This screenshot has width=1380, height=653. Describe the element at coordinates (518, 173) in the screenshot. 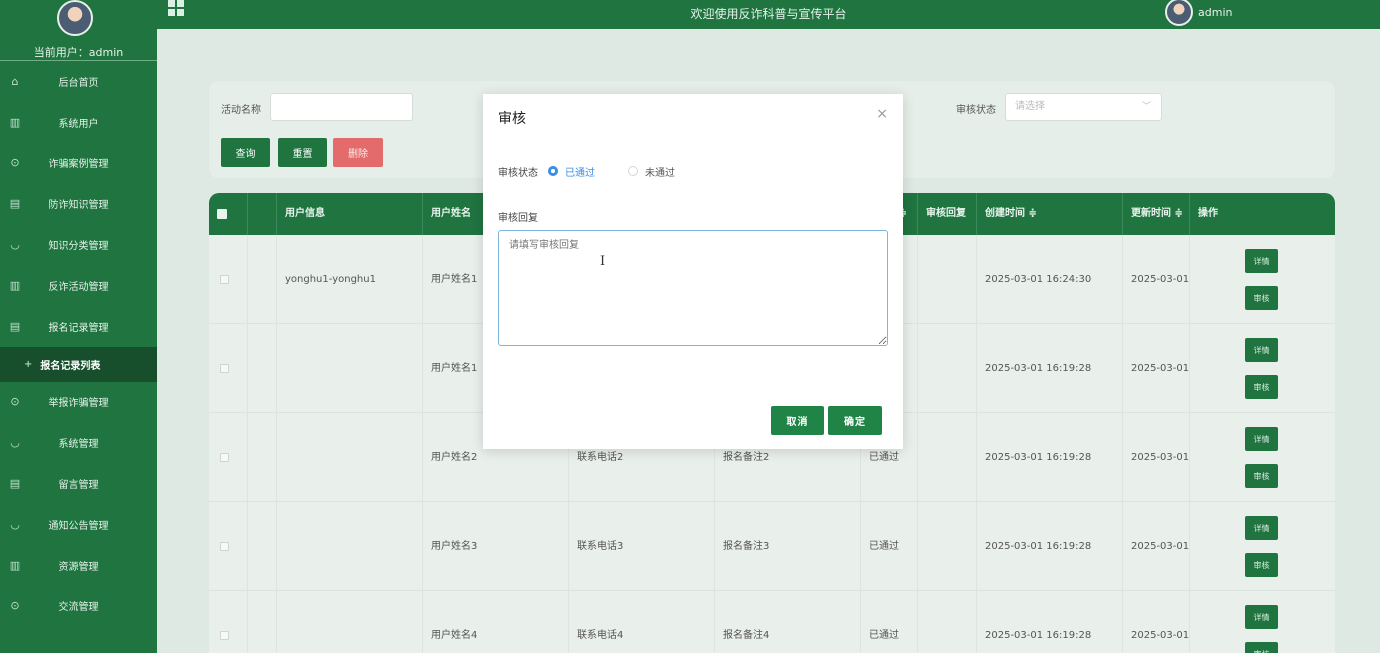

I see `review-status-field-label: 审核状态` at that location.